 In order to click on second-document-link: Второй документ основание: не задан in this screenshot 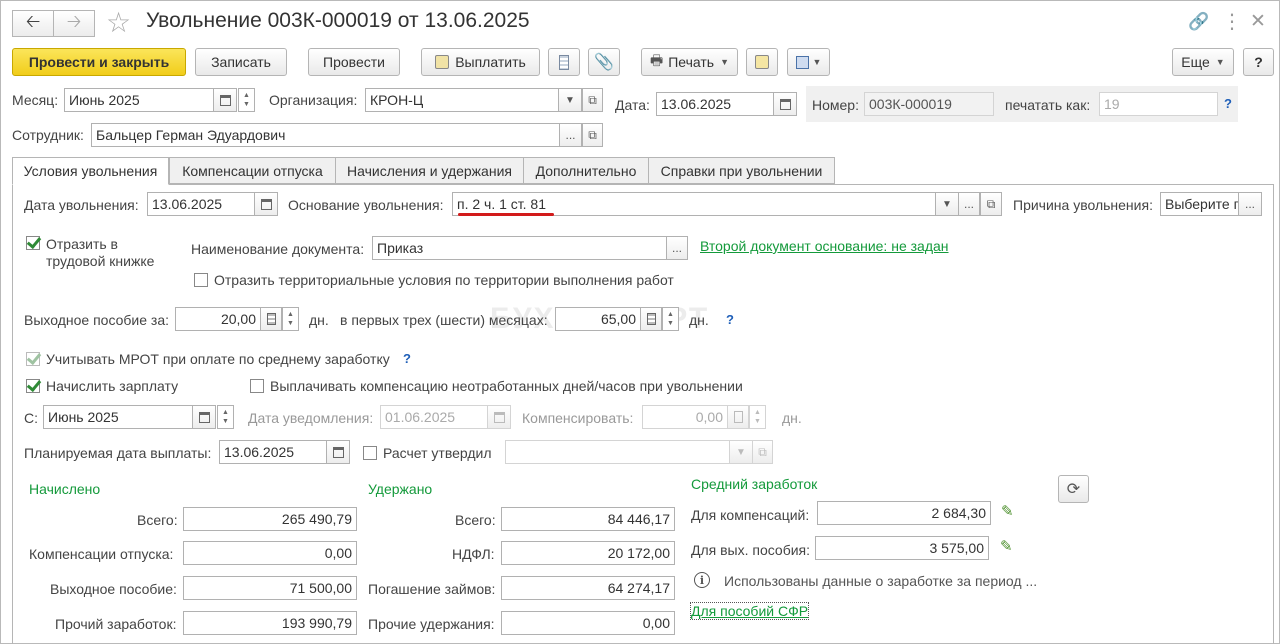, I will do `click(824, 246)`.